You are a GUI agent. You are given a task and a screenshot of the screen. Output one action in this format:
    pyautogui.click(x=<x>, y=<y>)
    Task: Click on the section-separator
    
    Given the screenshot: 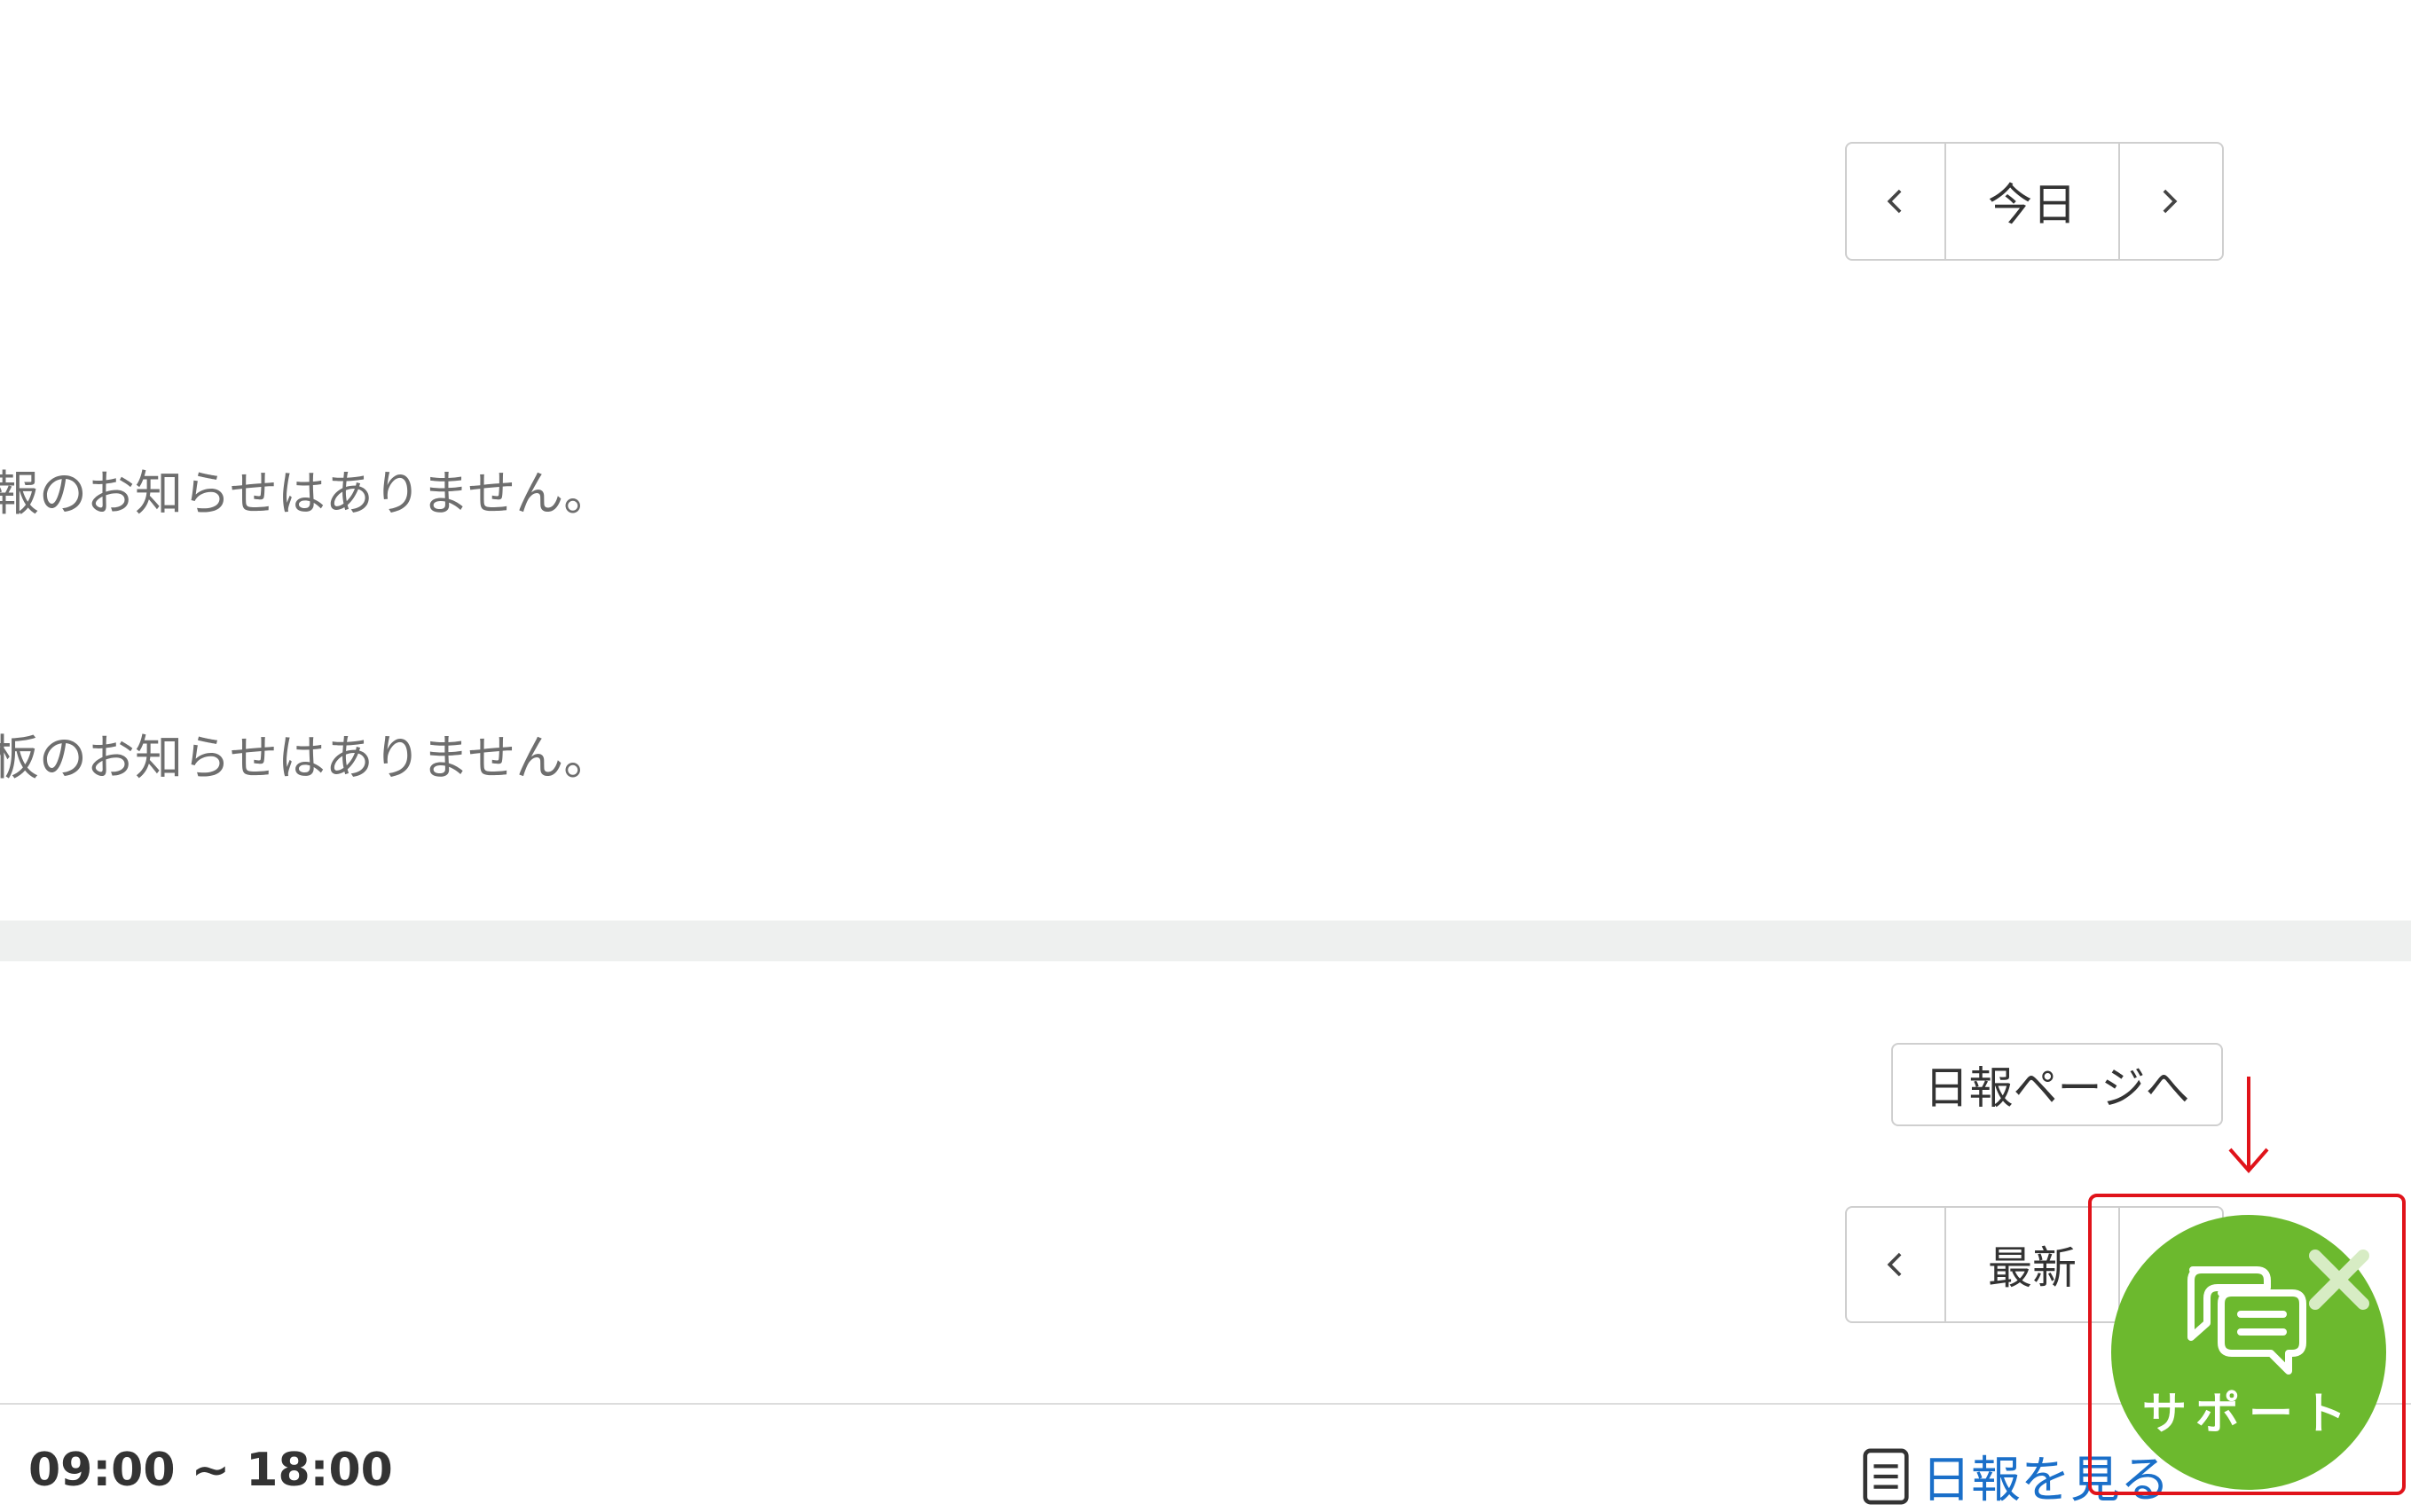 What is the action you would take?
    pyautogui.click(x=1205, y=941)
    